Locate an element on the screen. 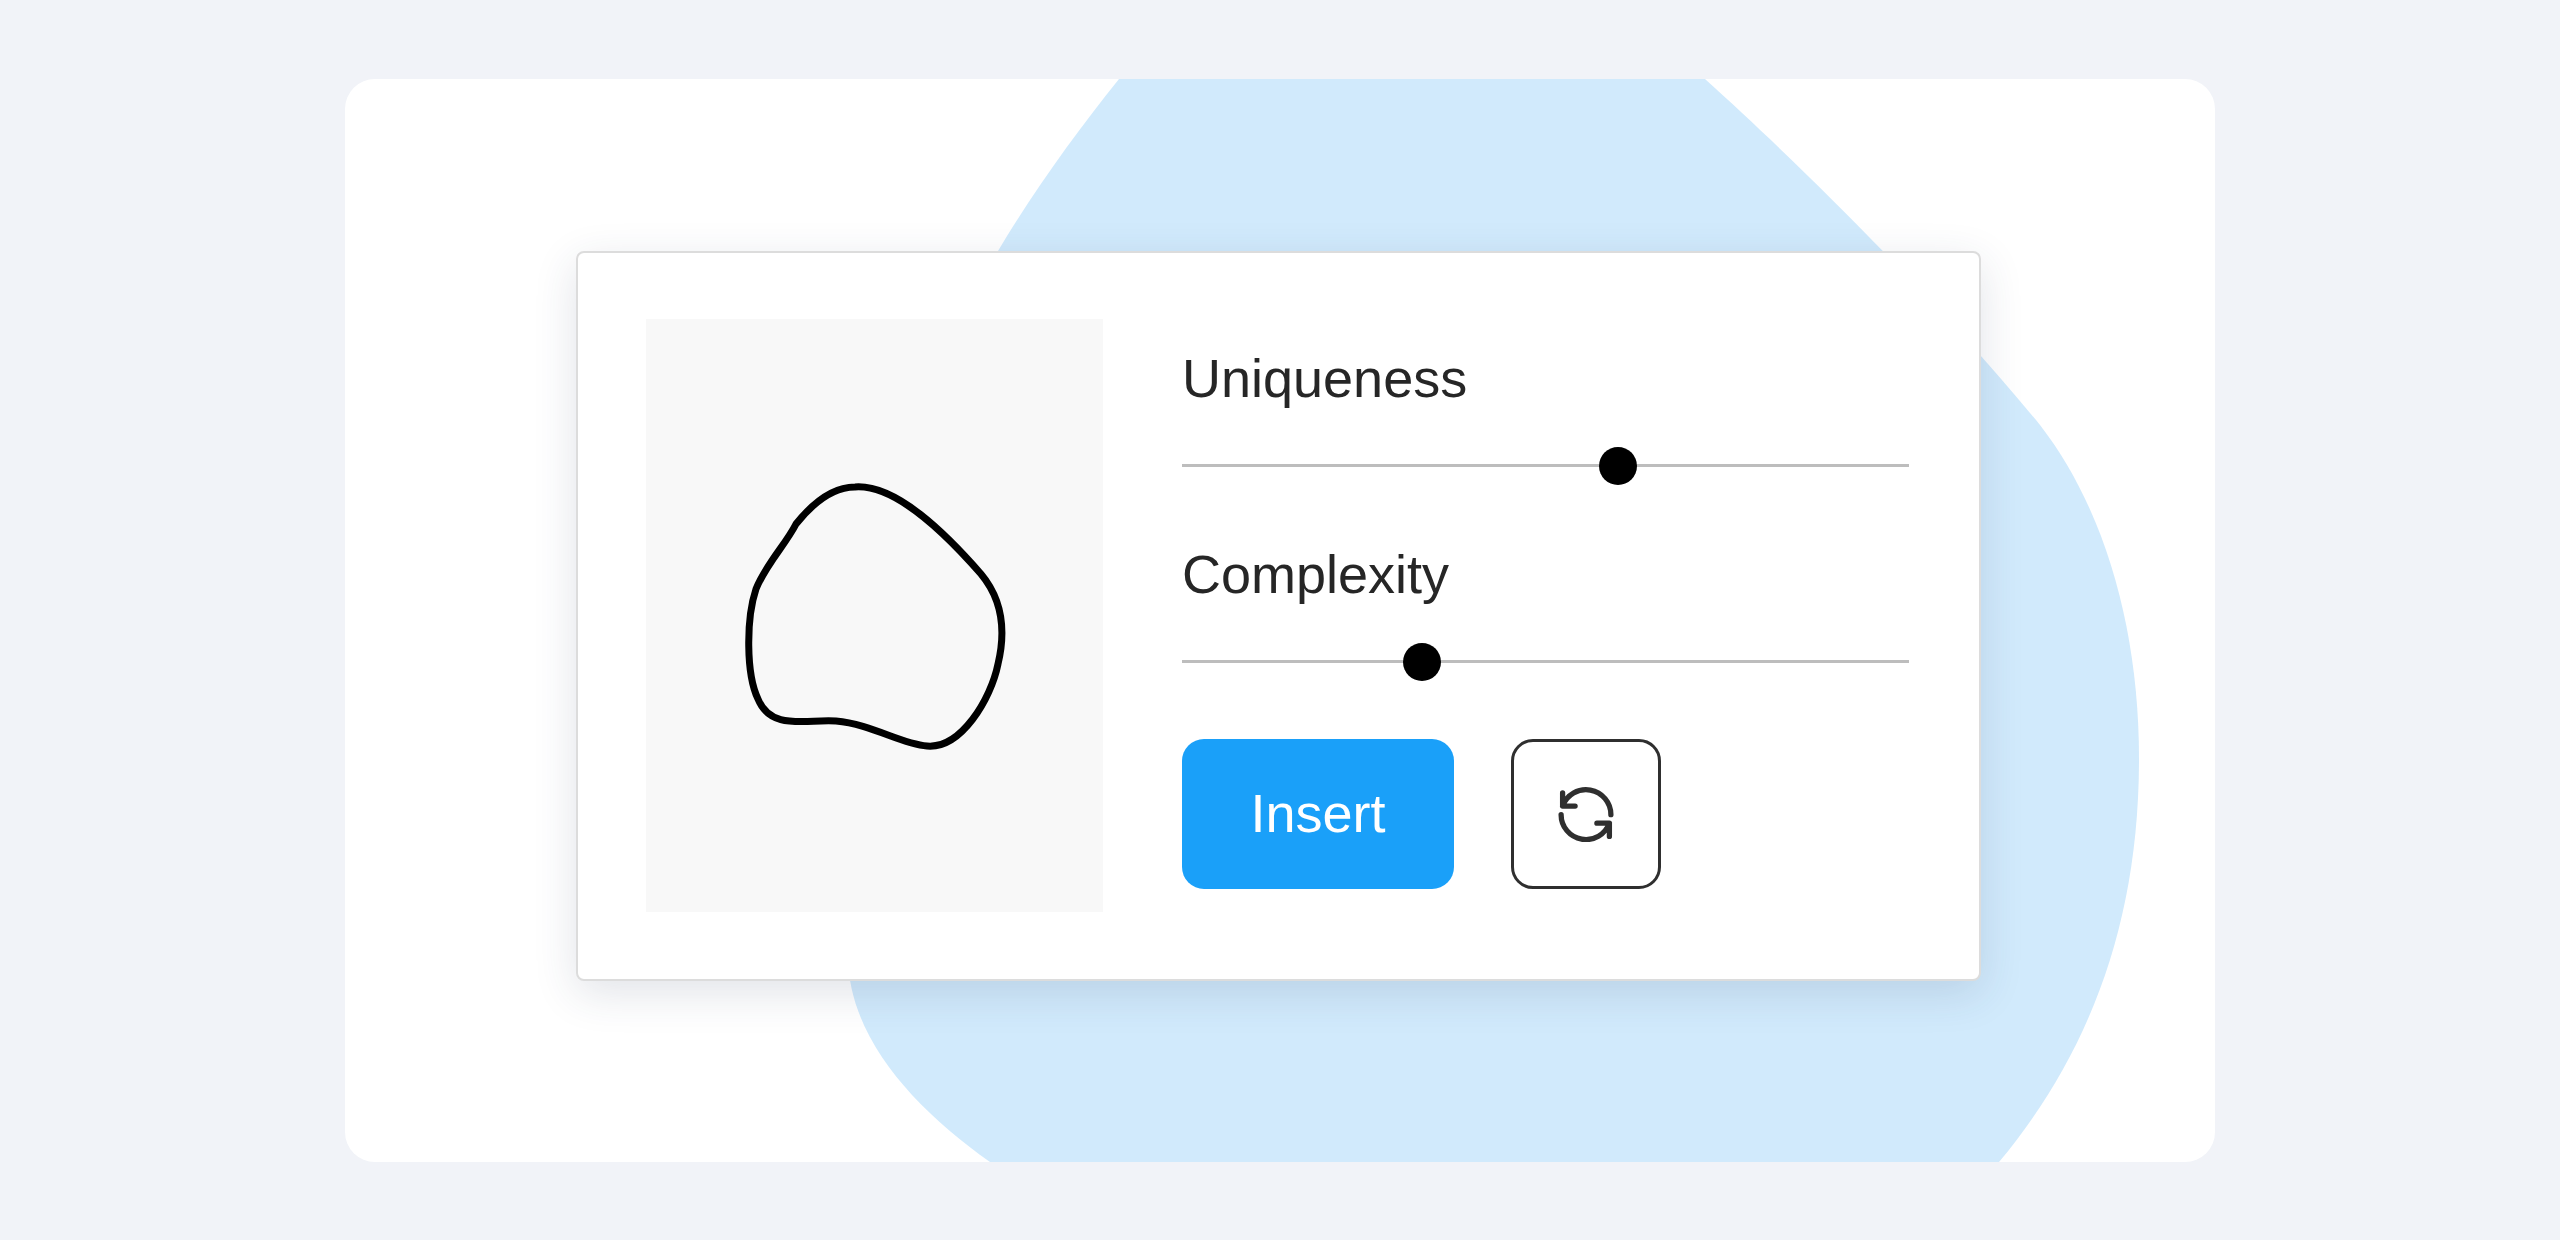  refresh-icon is located at coordinates (1586, 813).